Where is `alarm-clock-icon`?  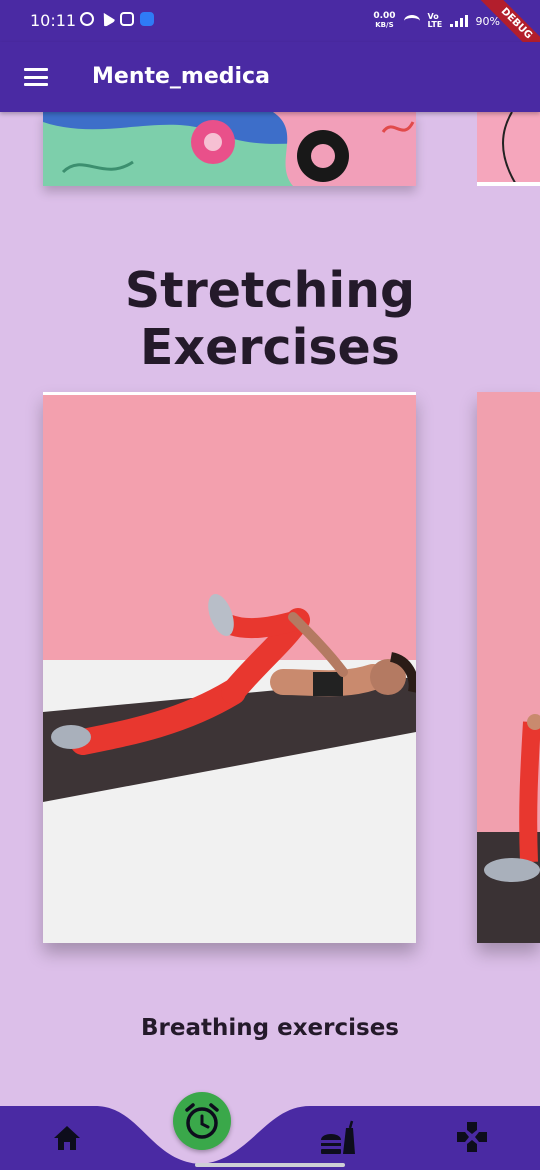
alarm-clock-icon is located at coordinates (202, 1121).